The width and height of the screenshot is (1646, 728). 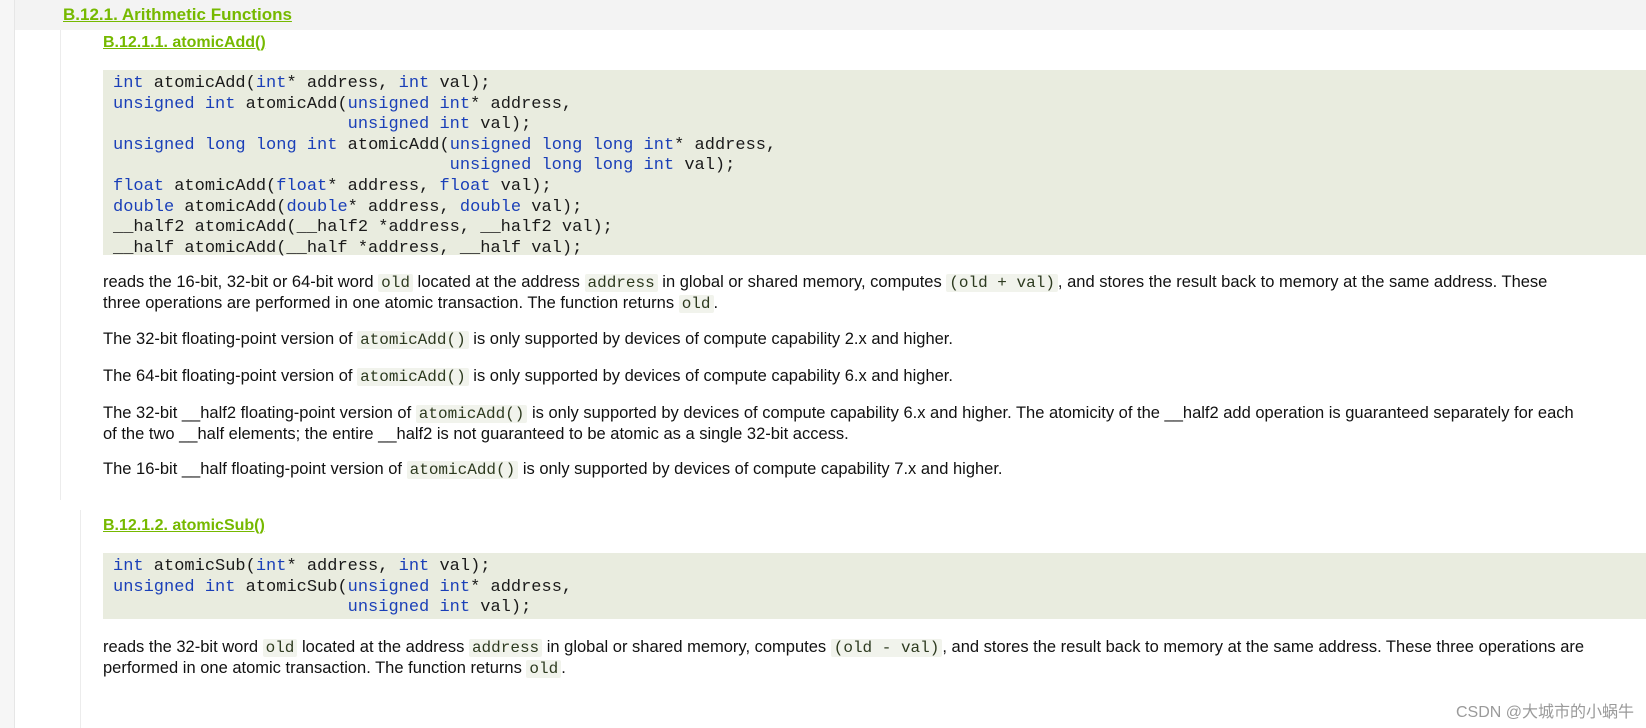 What do you see at coordinates (184, 43) in the screenshot?
I see `atomicadd-heading-link: B.12.1.1. atomicAdd()` at bounding box center [184, 43].